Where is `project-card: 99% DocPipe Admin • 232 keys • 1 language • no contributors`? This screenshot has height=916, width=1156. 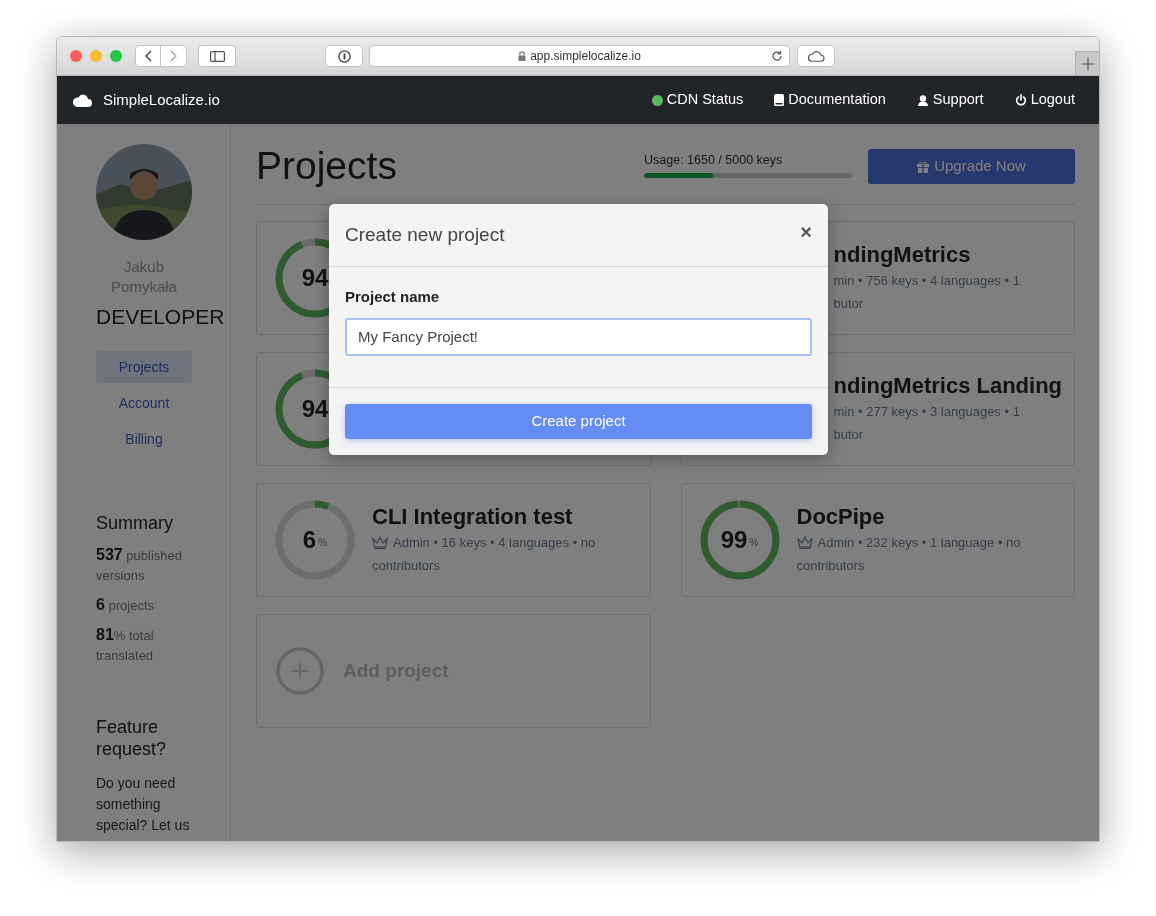 project-card: 99% DocPipe Admin • 232 keys • 1 language • no contributors is located at coordinates (877, 540).